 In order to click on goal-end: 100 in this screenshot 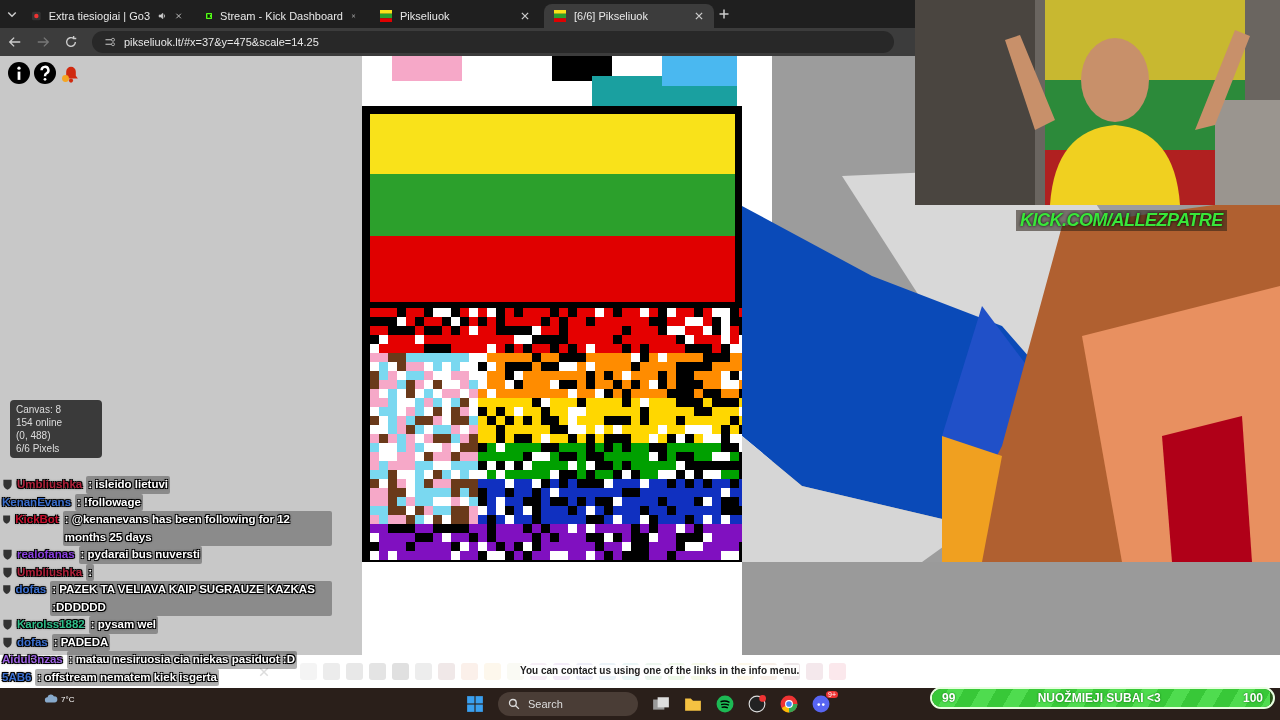, I will do `click(1252, 698)`.